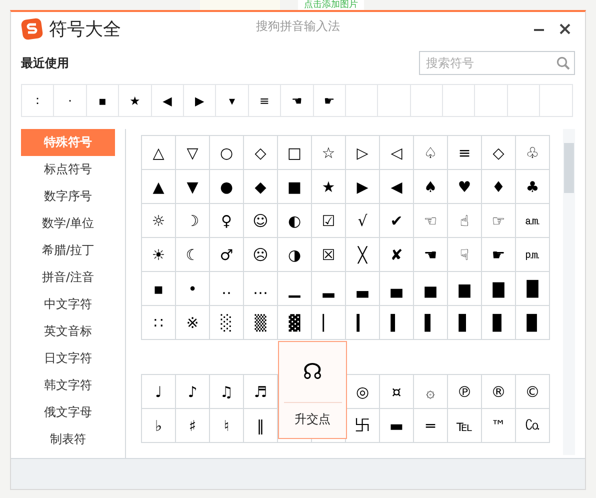 The image size is (596, 498). Describe the element at coordinates (68, 439) in the screenshot. I see `category-tab: 制表符` at that location.